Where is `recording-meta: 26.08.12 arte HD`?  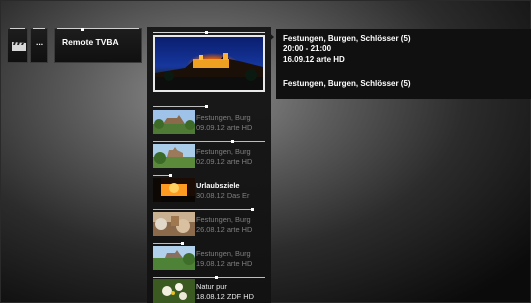 recording-meta: 26.08.12 arte HD is located at coordinates (224, 229).